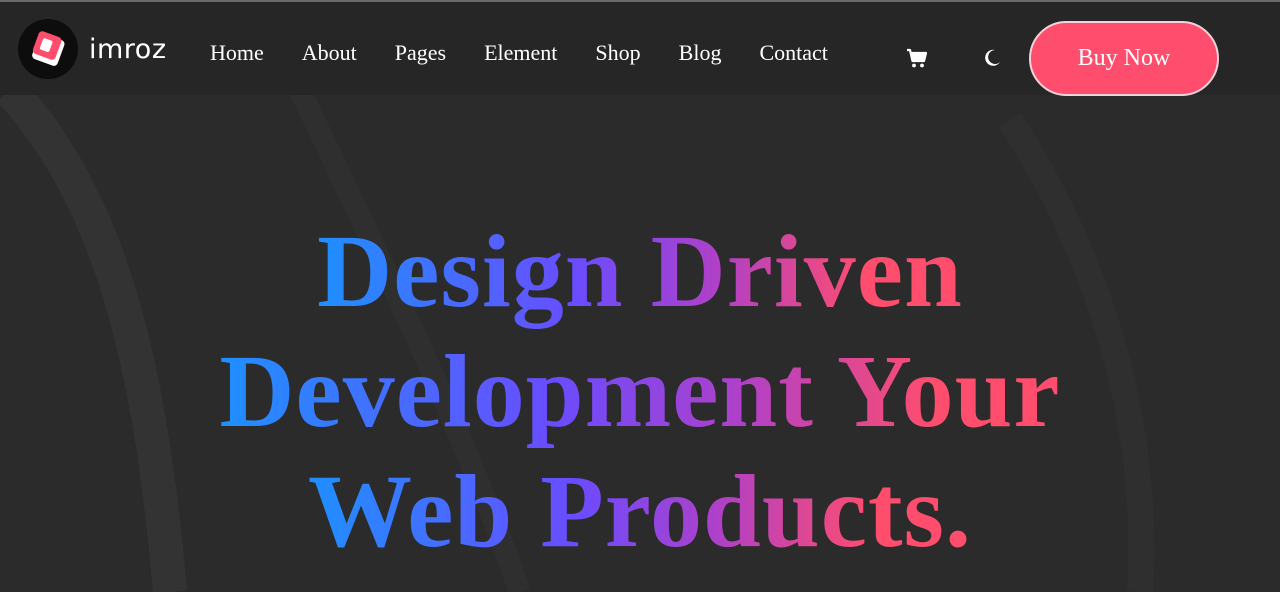 The height and width of the screenshot is (592, 1280). What do you see at coordinates (329, 53) in the screenshot?
I see `nav-item-about: About` at bounding box center [329, 53].